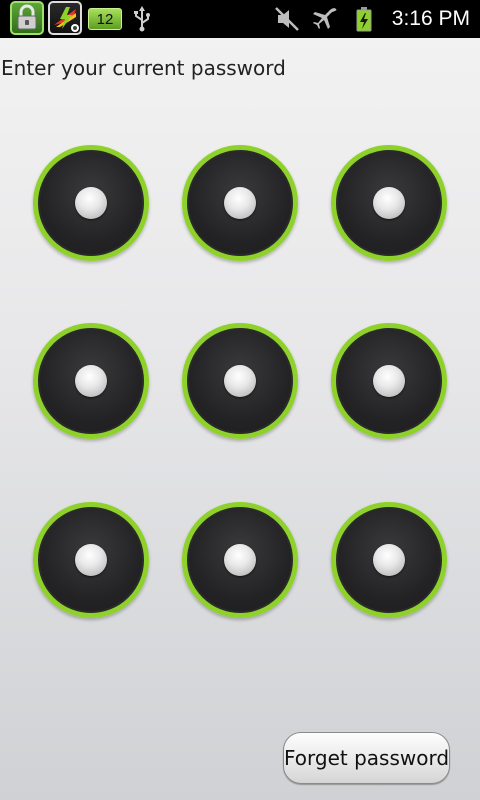  Describe the element at coordinates (366, 758) in the screenshot. I see `forget-password-button: Forget password` at that location.